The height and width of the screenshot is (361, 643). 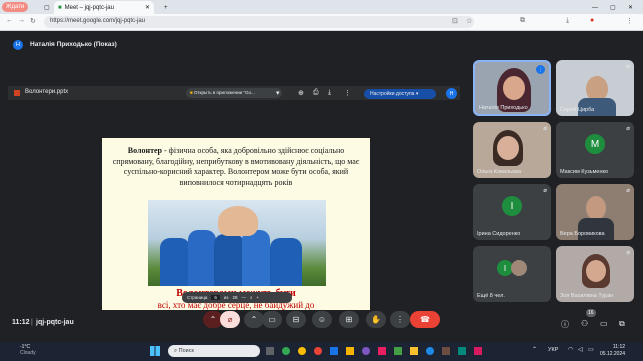 I want to click on captions-button: ⊟, so click(x=296, y=319).